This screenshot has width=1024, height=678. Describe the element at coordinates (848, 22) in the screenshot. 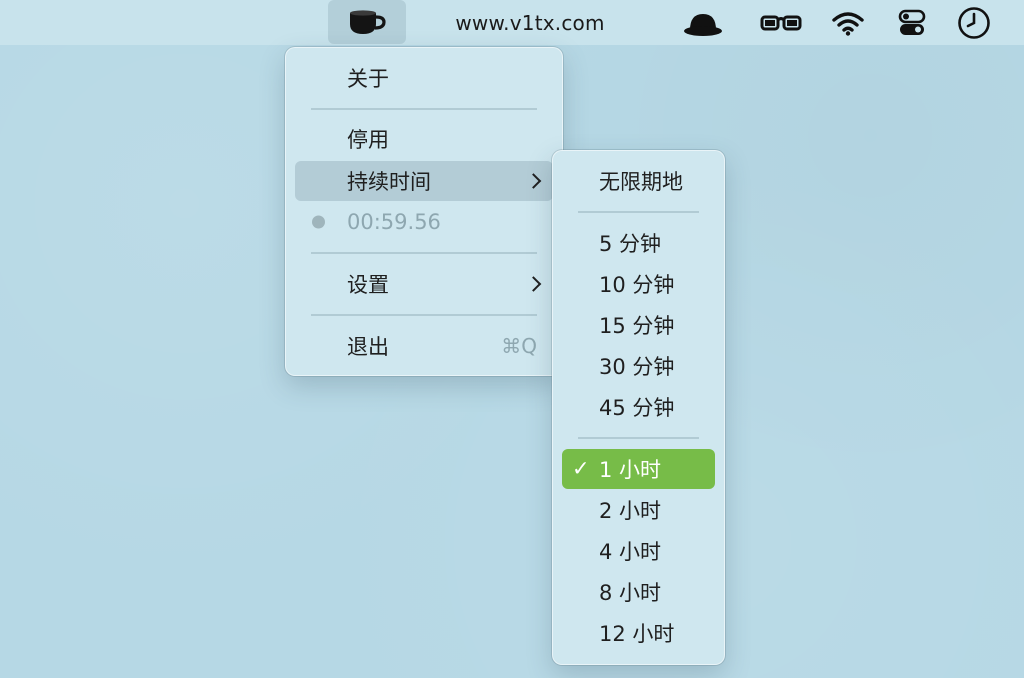

I see `wifi-icon` at that location.